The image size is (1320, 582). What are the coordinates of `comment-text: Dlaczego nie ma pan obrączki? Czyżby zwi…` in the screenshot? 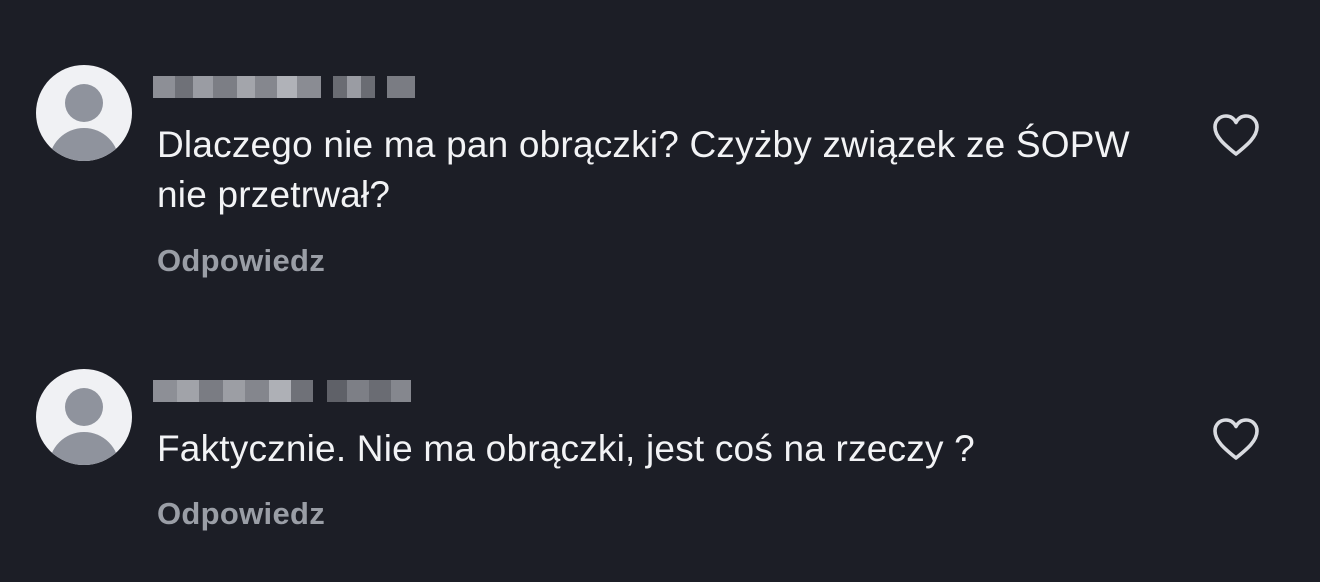 It's located at (643, 169).